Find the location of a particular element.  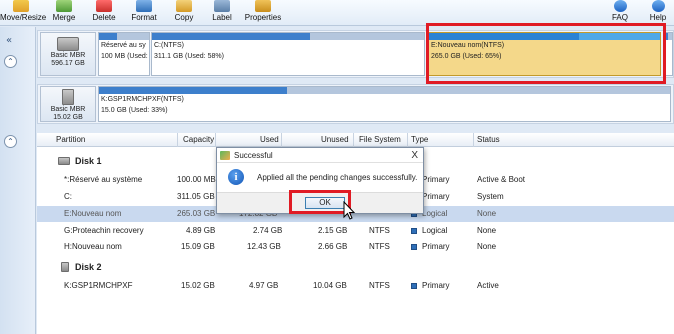

help-icon is located at coordinates (658, 6).